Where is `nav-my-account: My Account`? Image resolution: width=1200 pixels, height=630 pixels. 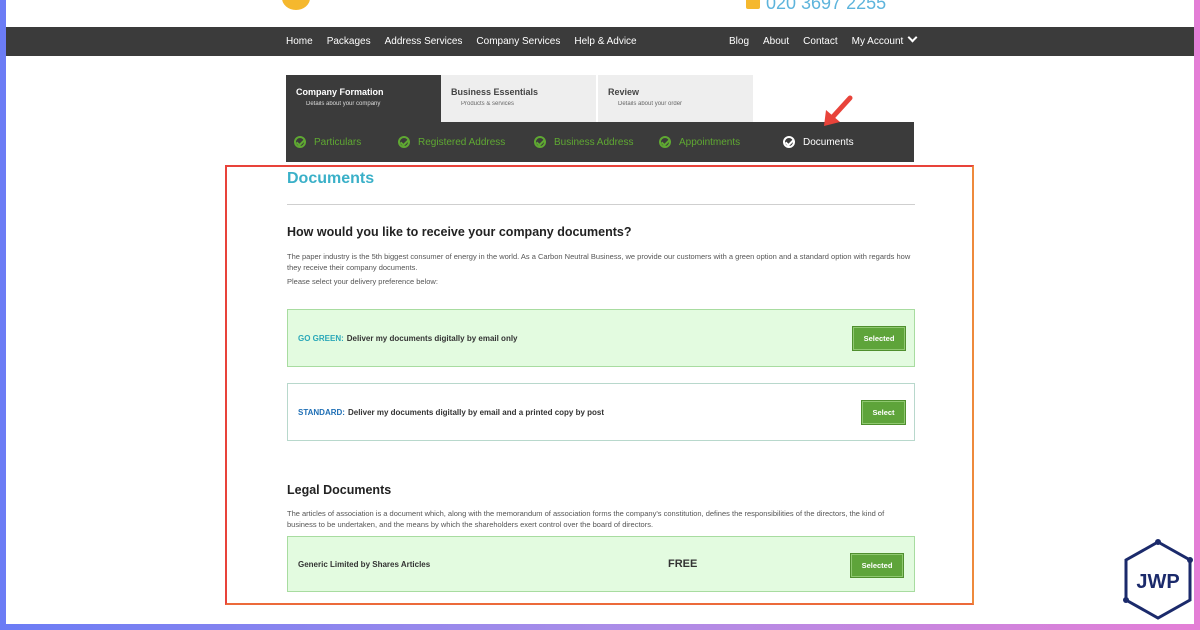
nav-my-account: My Account is located at coordinates (884, 39).